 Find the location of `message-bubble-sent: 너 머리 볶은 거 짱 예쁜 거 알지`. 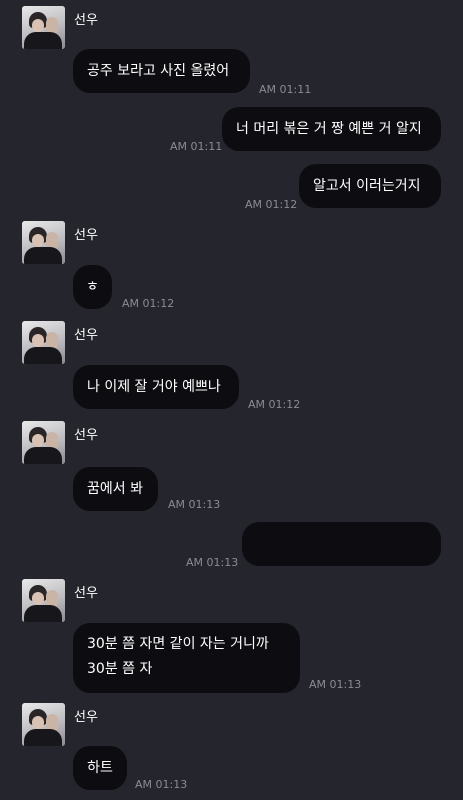

message-bubble-sent: 너 머리 볶은 거 짱 예쁜 거 알지 is located at coordinates (331, 129).